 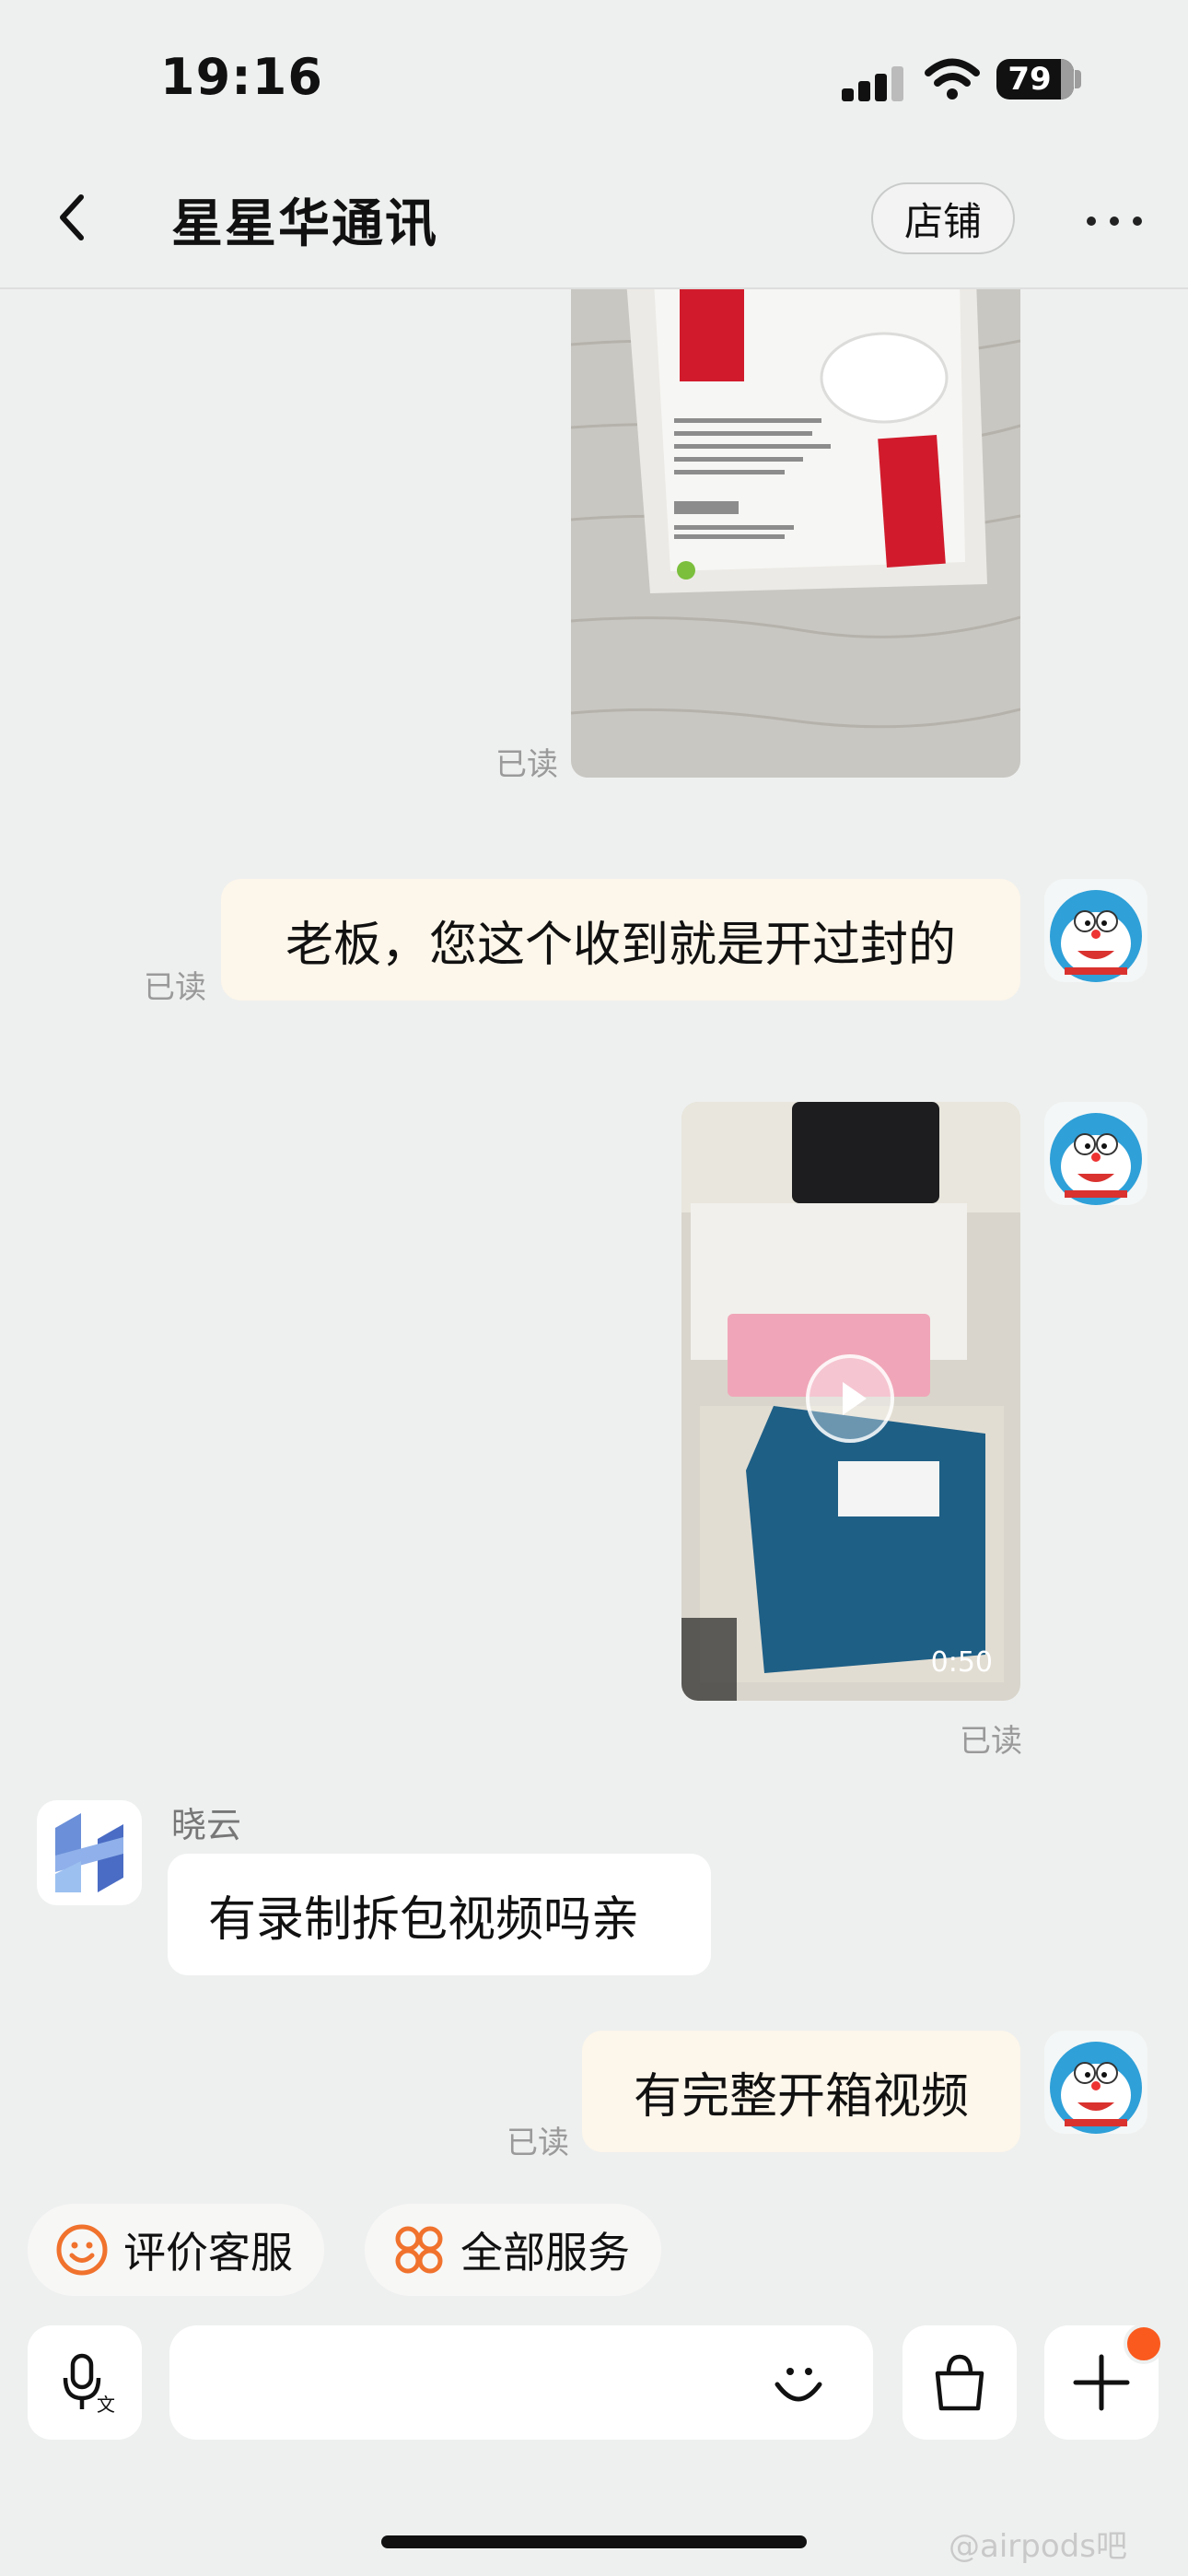 What do you see at coordinates (242, 77) in the screenshot?
I see `status-time: 19:16` at bounding box center [242, 77].